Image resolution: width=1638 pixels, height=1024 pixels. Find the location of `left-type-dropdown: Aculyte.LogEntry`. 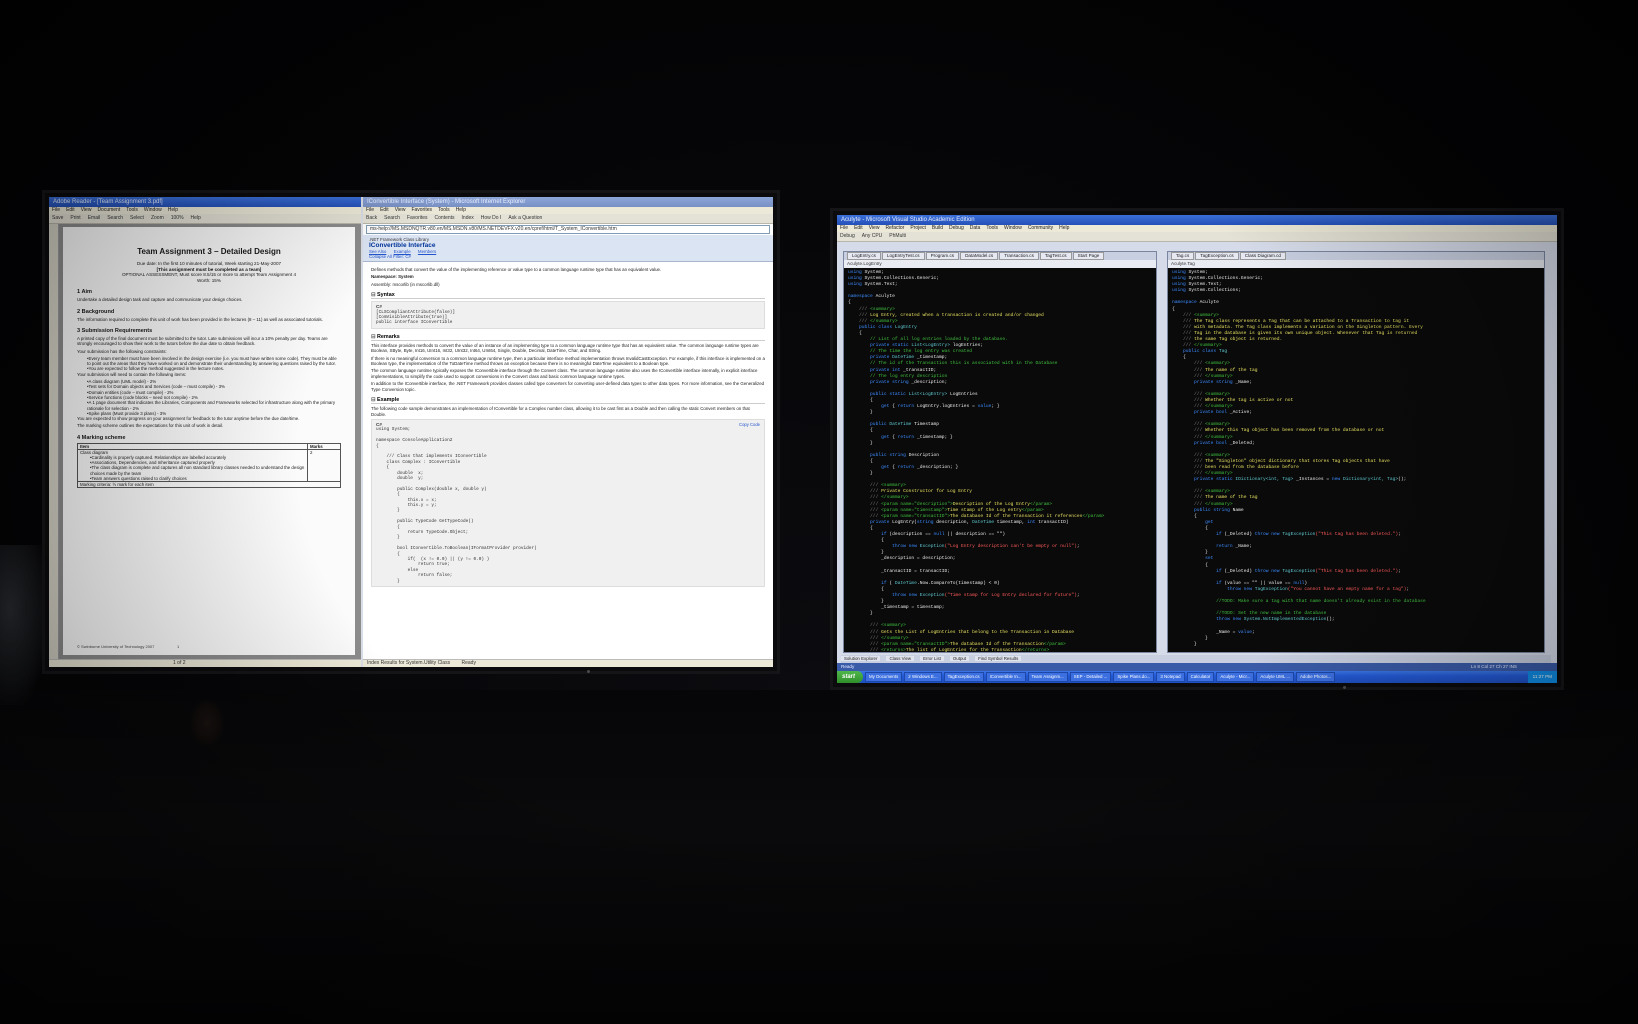

left-type-dropdown: Aculyte.LogEntry is located at coordinates (1000, 264).